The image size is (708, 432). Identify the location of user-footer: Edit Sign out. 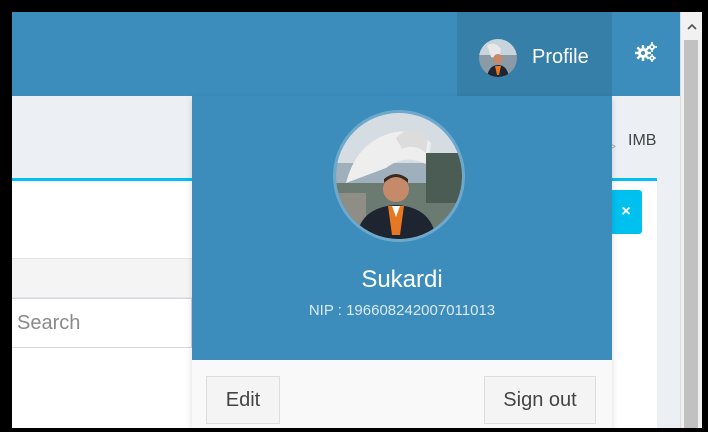
(402, 394).